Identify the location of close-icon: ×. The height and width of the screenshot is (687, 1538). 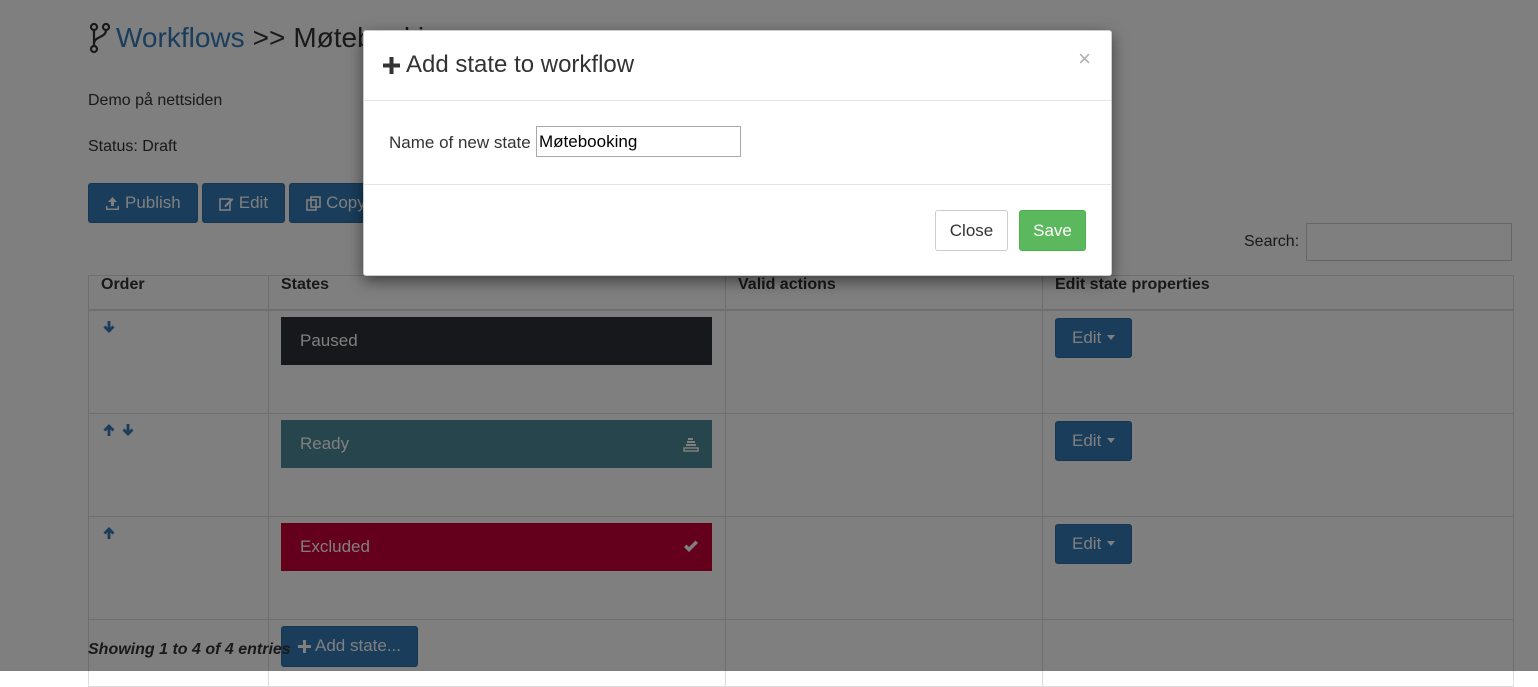
(1084, 59).